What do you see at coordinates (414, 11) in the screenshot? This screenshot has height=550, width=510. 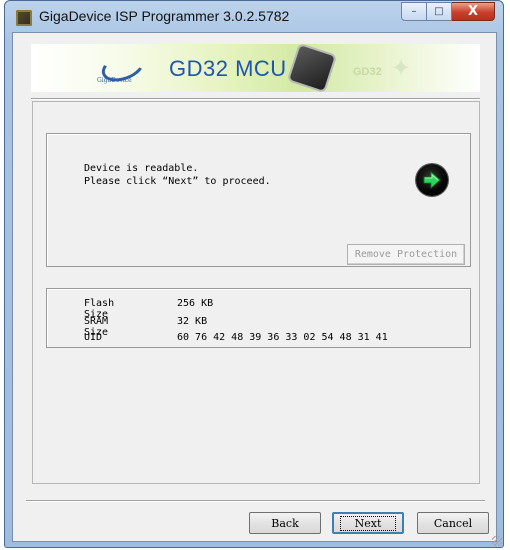 I see `minimize-button: –` at bounding box center [414, 11].